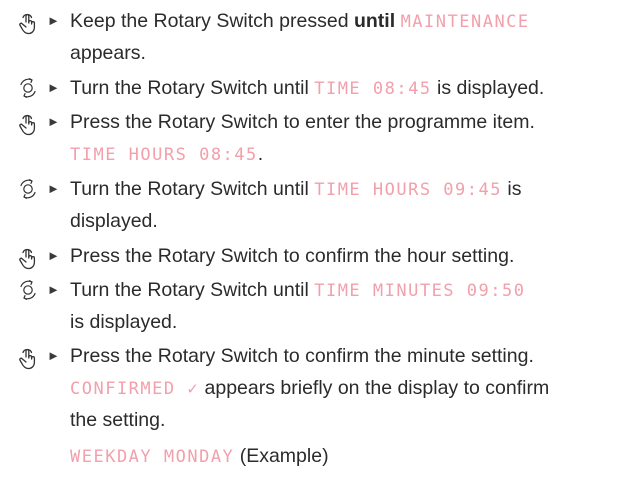  Describe the element at coordinates (373, 89) in the screenshot. I see `display-text: TIME 08:45` at that location.